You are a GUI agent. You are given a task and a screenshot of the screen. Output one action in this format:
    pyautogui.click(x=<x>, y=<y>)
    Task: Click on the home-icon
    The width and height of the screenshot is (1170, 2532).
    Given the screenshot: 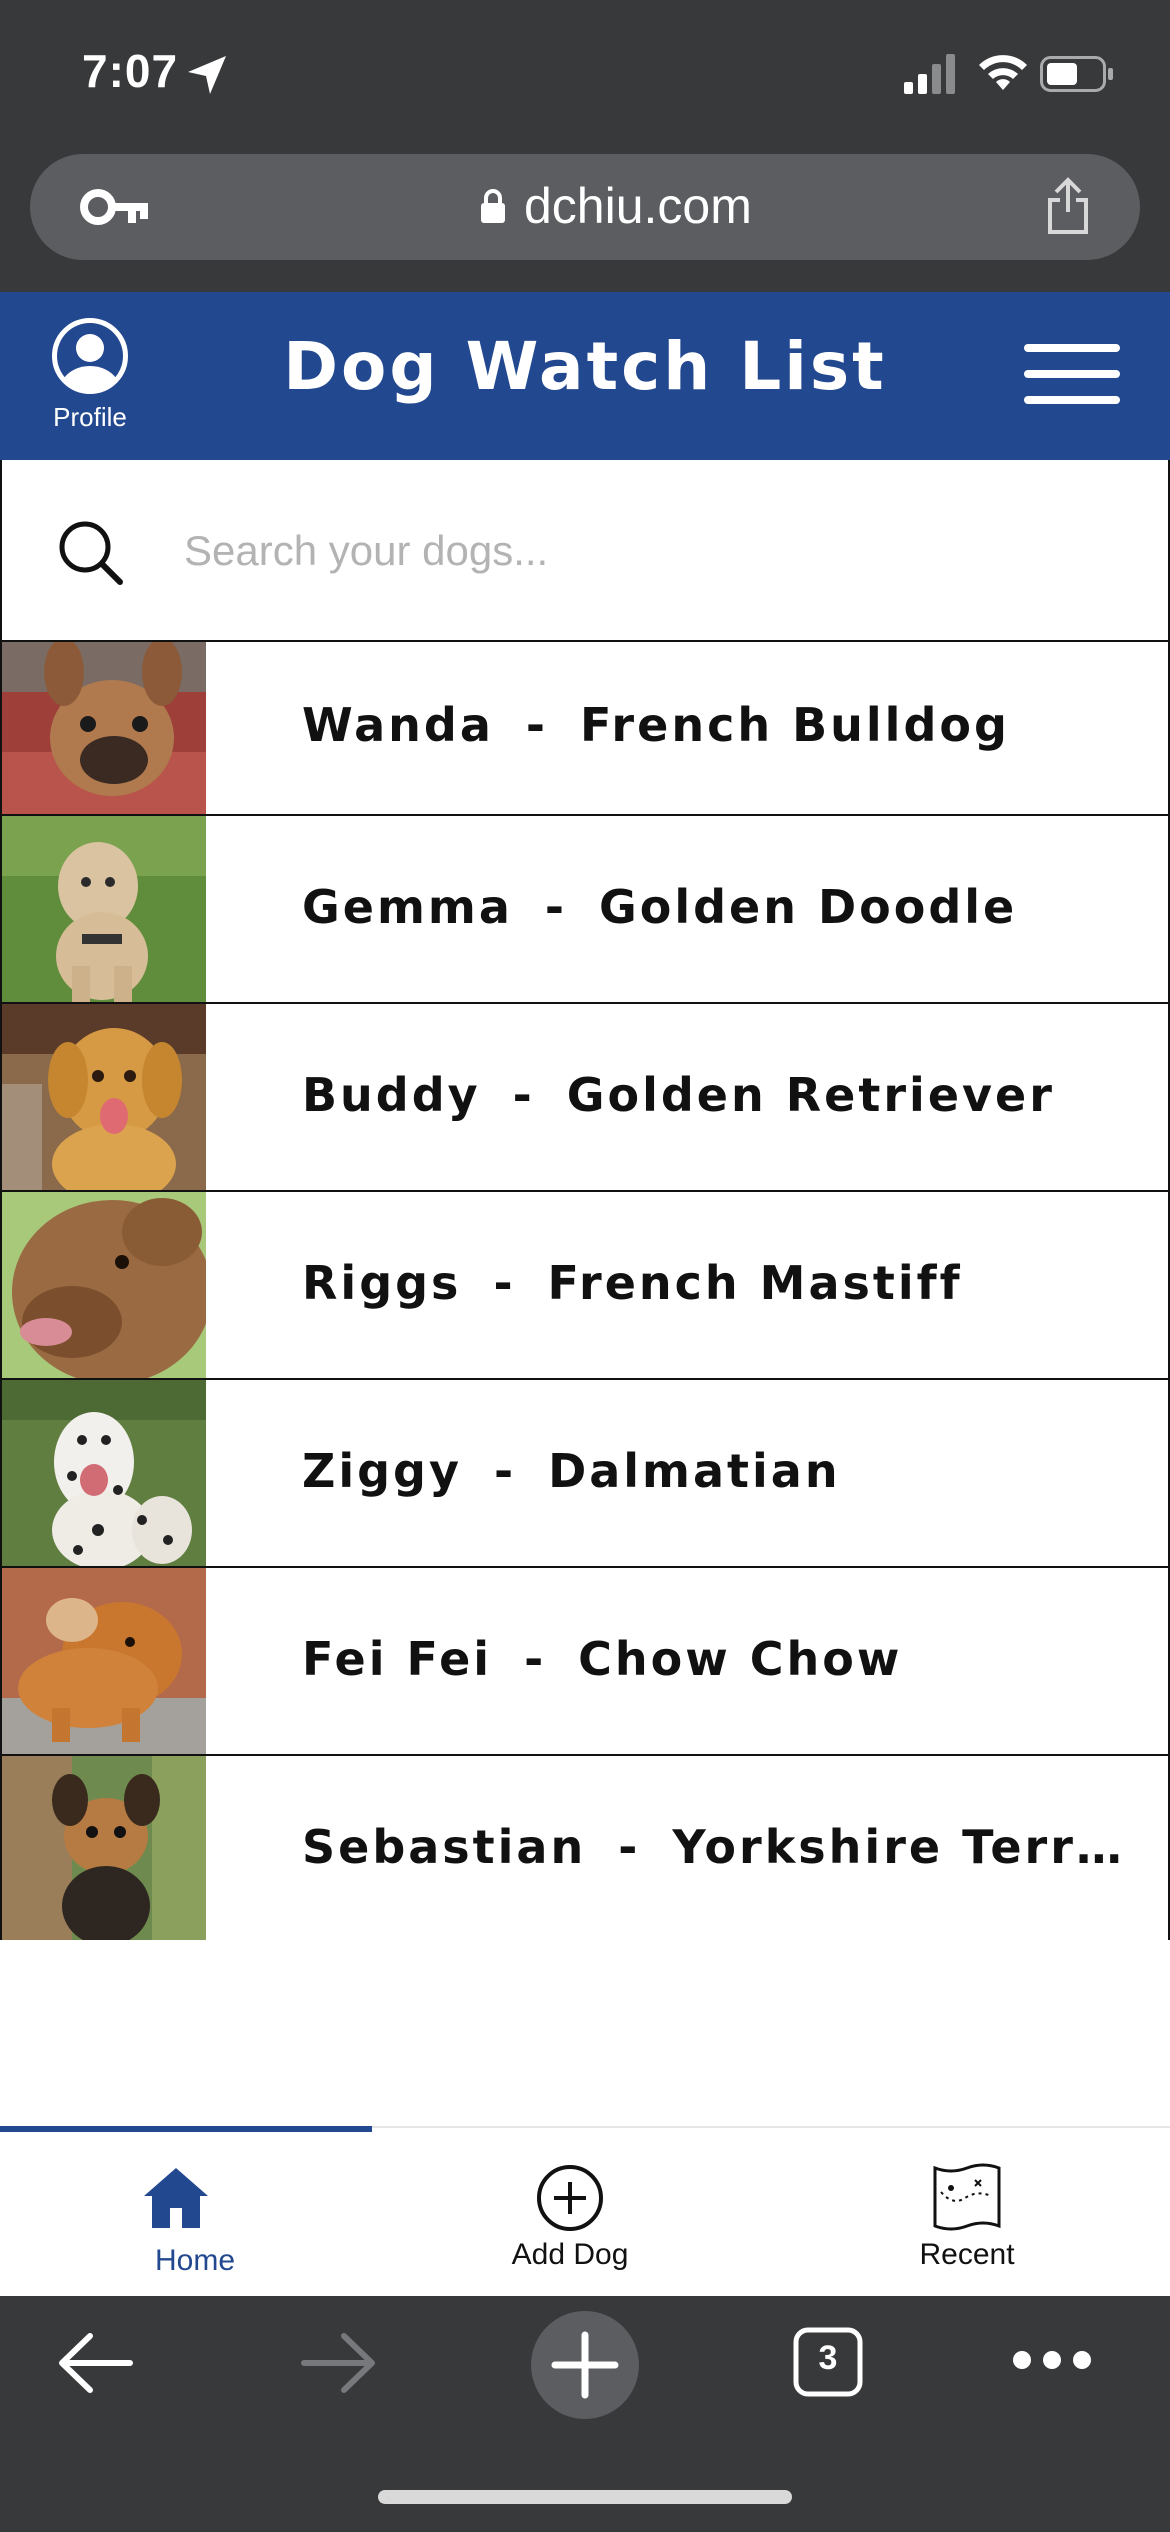 What is the action you would take?
    pyautogui.click(x=176, y=2198)
    